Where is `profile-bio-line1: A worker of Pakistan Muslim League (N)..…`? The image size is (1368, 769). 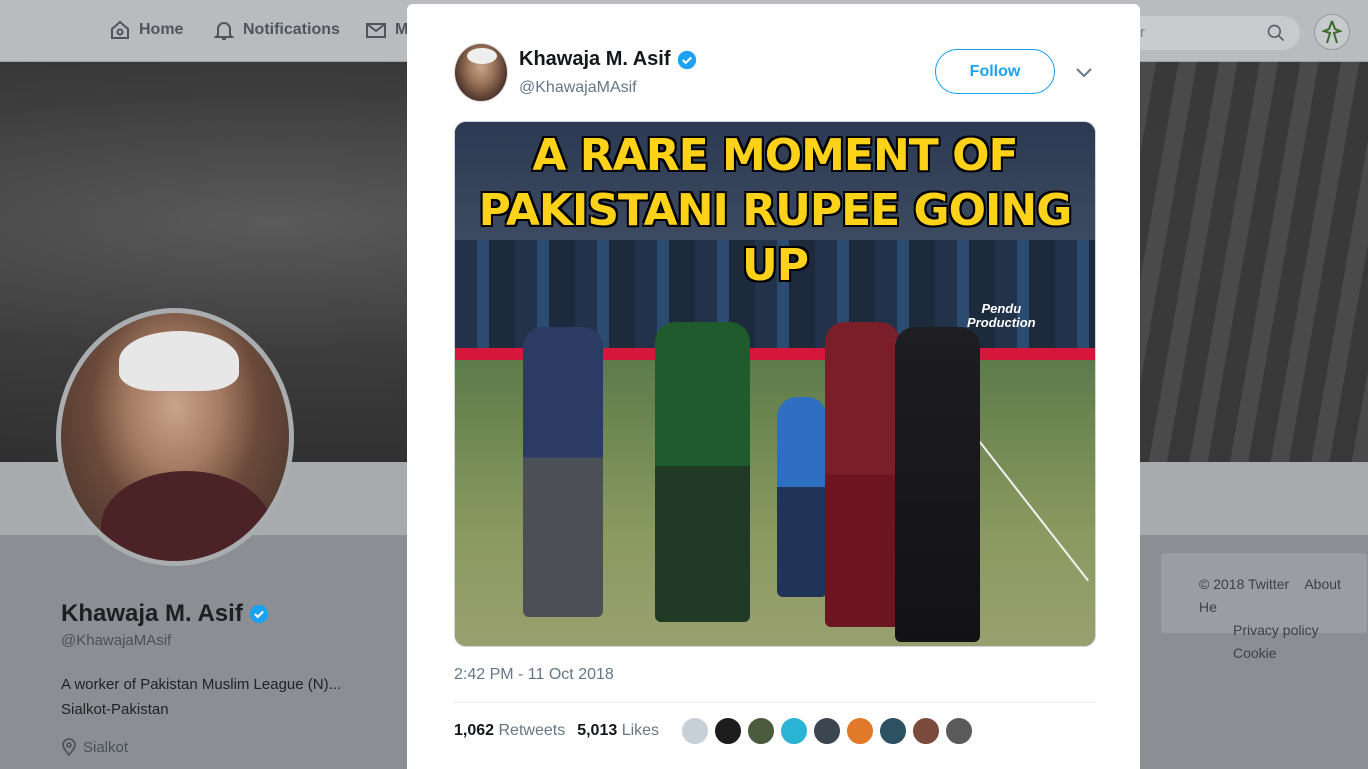 profile-bio-line1: A worker of Pakistan Muslim League (N)..… is located at coordinates (201, 684).